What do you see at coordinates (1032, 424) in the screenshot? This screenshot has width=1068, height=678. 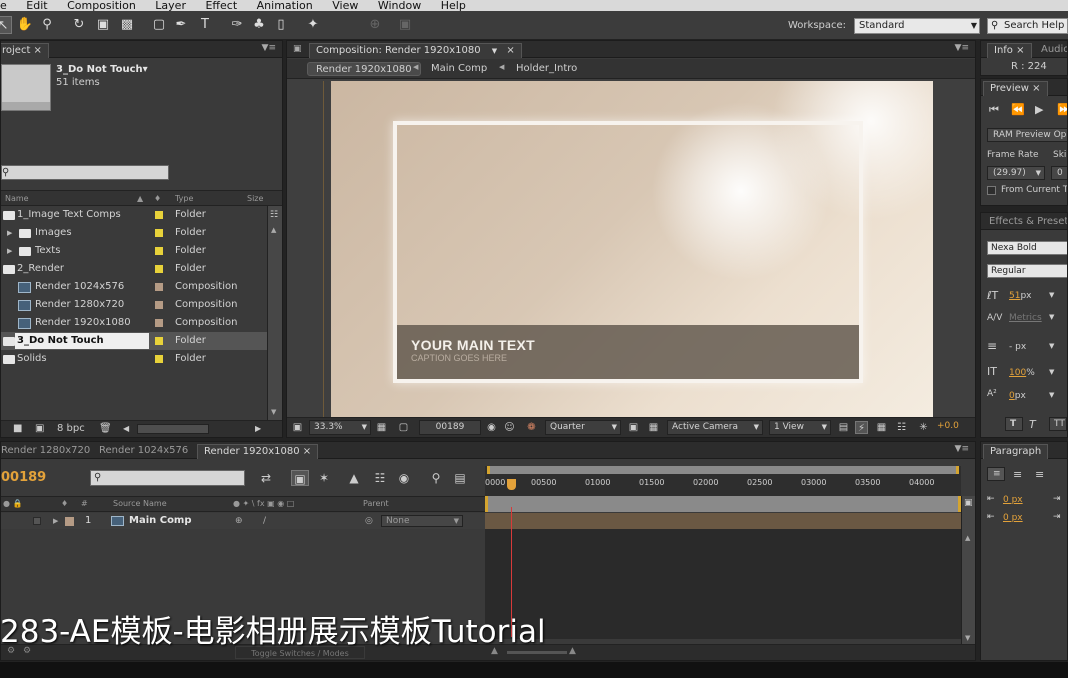 I see `faux-italic-button: T` at bounding box center [1032, 424].